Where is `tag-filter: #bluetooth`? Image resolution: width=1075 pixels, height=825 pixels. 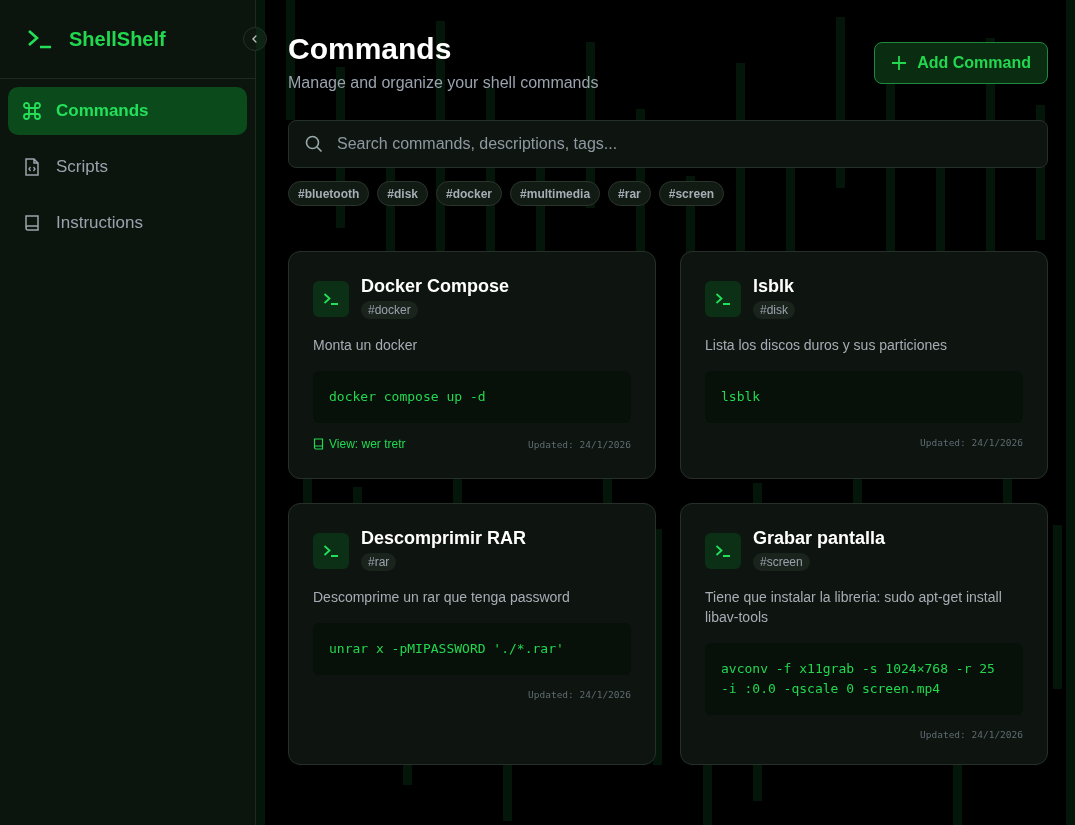 tag-filter: #bluetooth is located at coordinates (329, 193).